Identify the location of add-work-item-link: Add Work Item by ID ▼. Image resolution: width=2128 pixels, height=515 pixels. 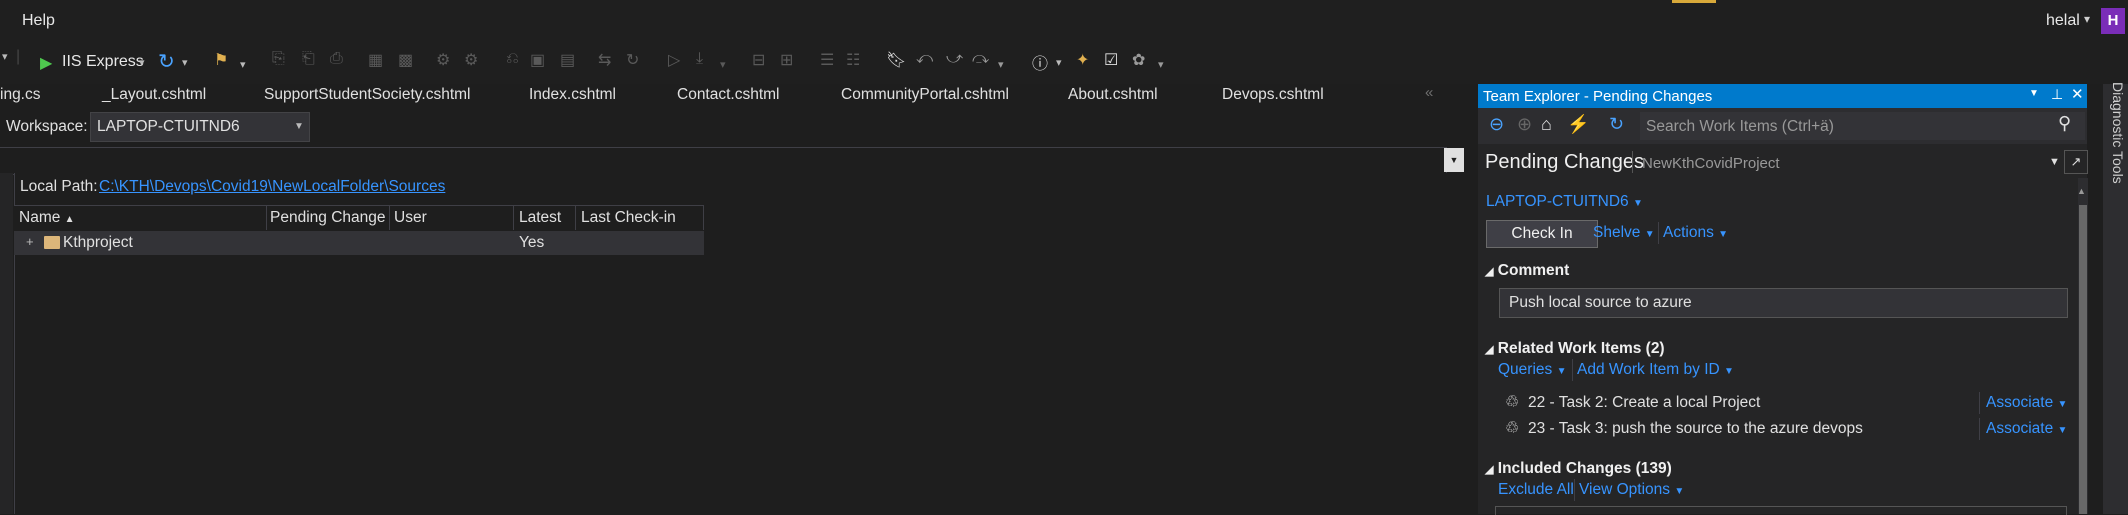
(1655, 370).